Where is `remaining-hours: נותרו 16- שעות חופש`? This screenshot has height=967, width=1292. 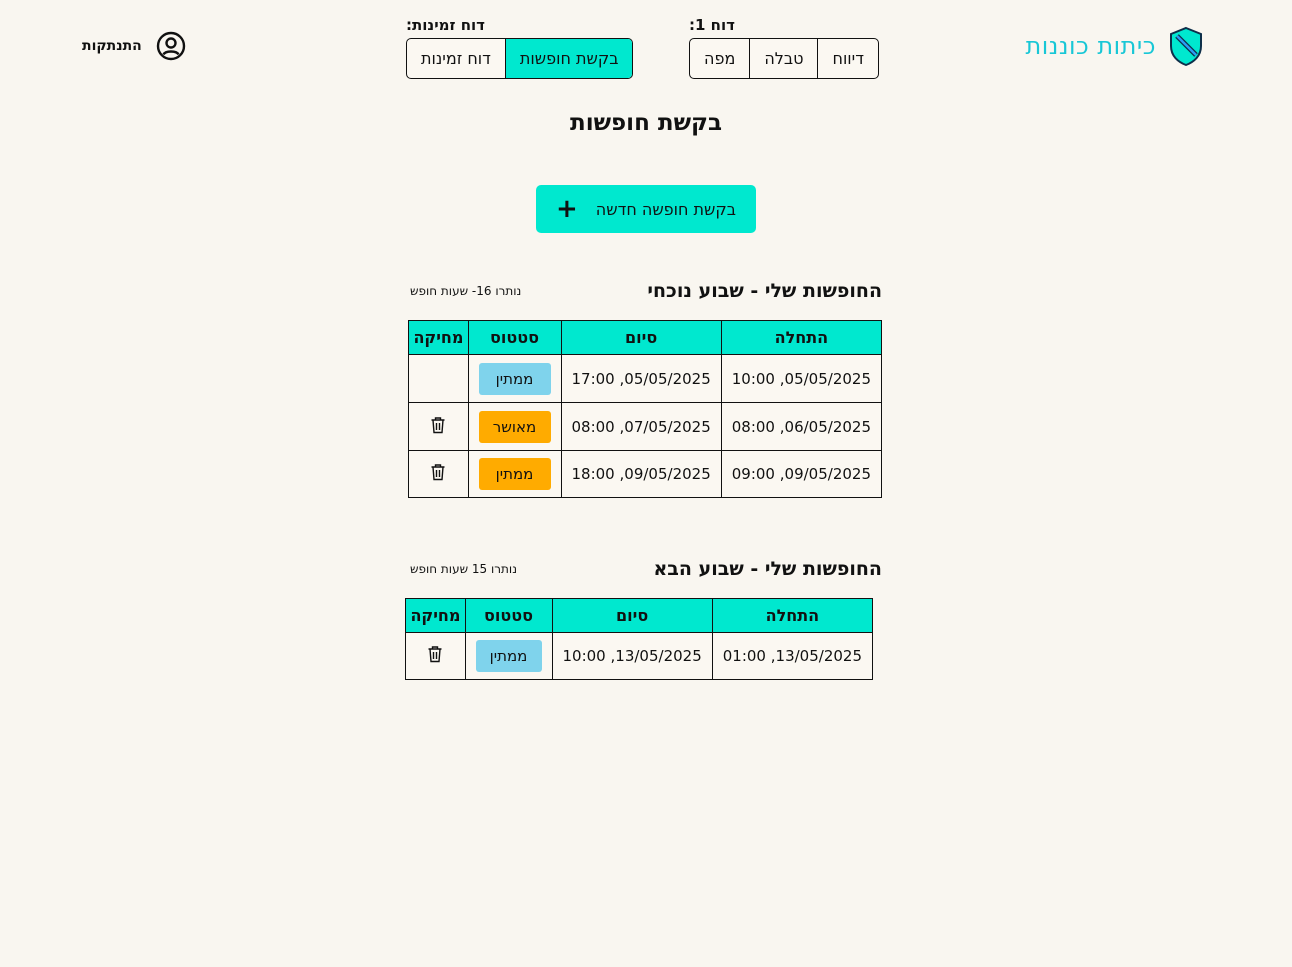 remaining-hours: נותרו 16- שעות חופש is located at coordinates (466, 291).